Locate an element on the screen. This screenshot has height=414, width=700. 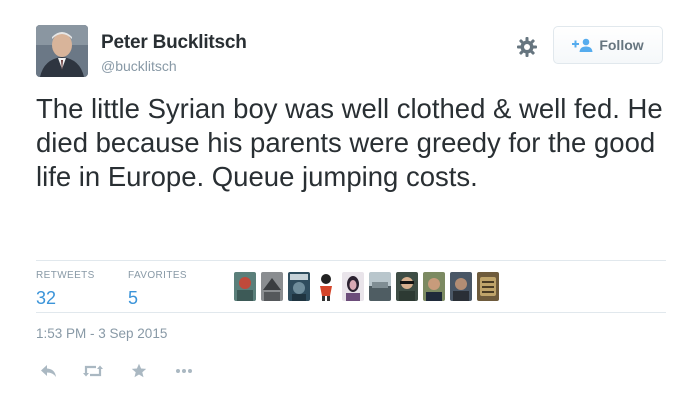
follow-button: Follow is located at coordinates (608, 45).